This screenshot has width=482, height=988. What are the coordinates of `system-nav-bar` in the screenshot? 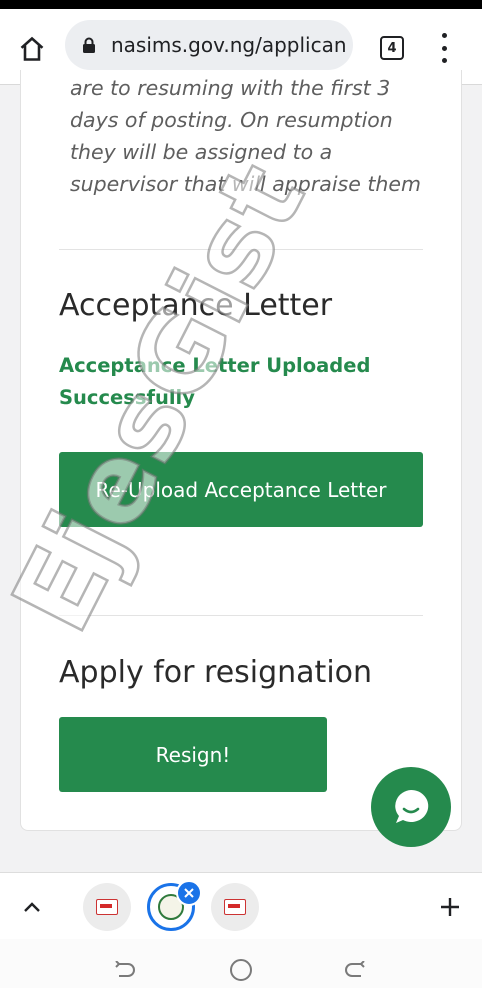 It's located at (241, 963).